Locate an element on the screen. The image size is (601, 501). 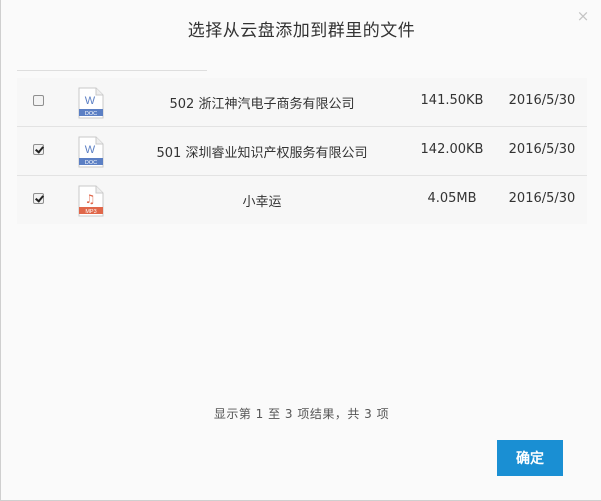
confirm-button: 确定 is located at coordinates (530, 458).